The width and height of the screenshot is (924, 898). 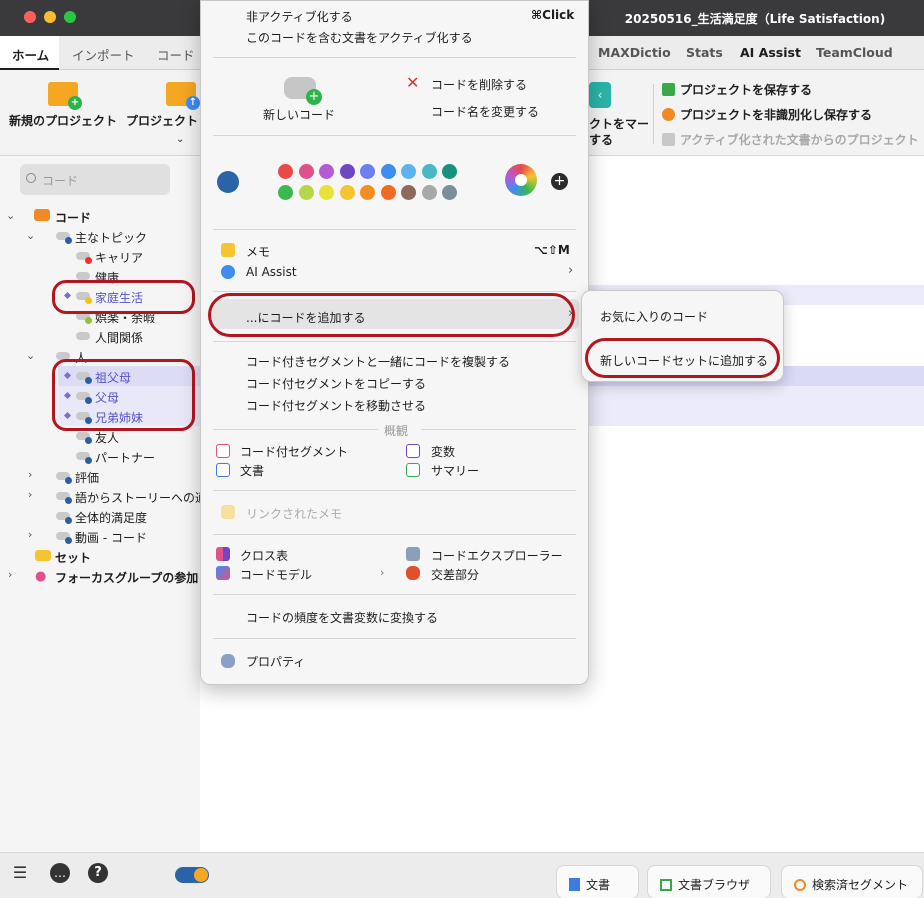 What do you see at coordinates (166, 113) in the screenshot?
I see `project-button: ↑ プロジェクト ⌄` at bounding box center [166, 113].